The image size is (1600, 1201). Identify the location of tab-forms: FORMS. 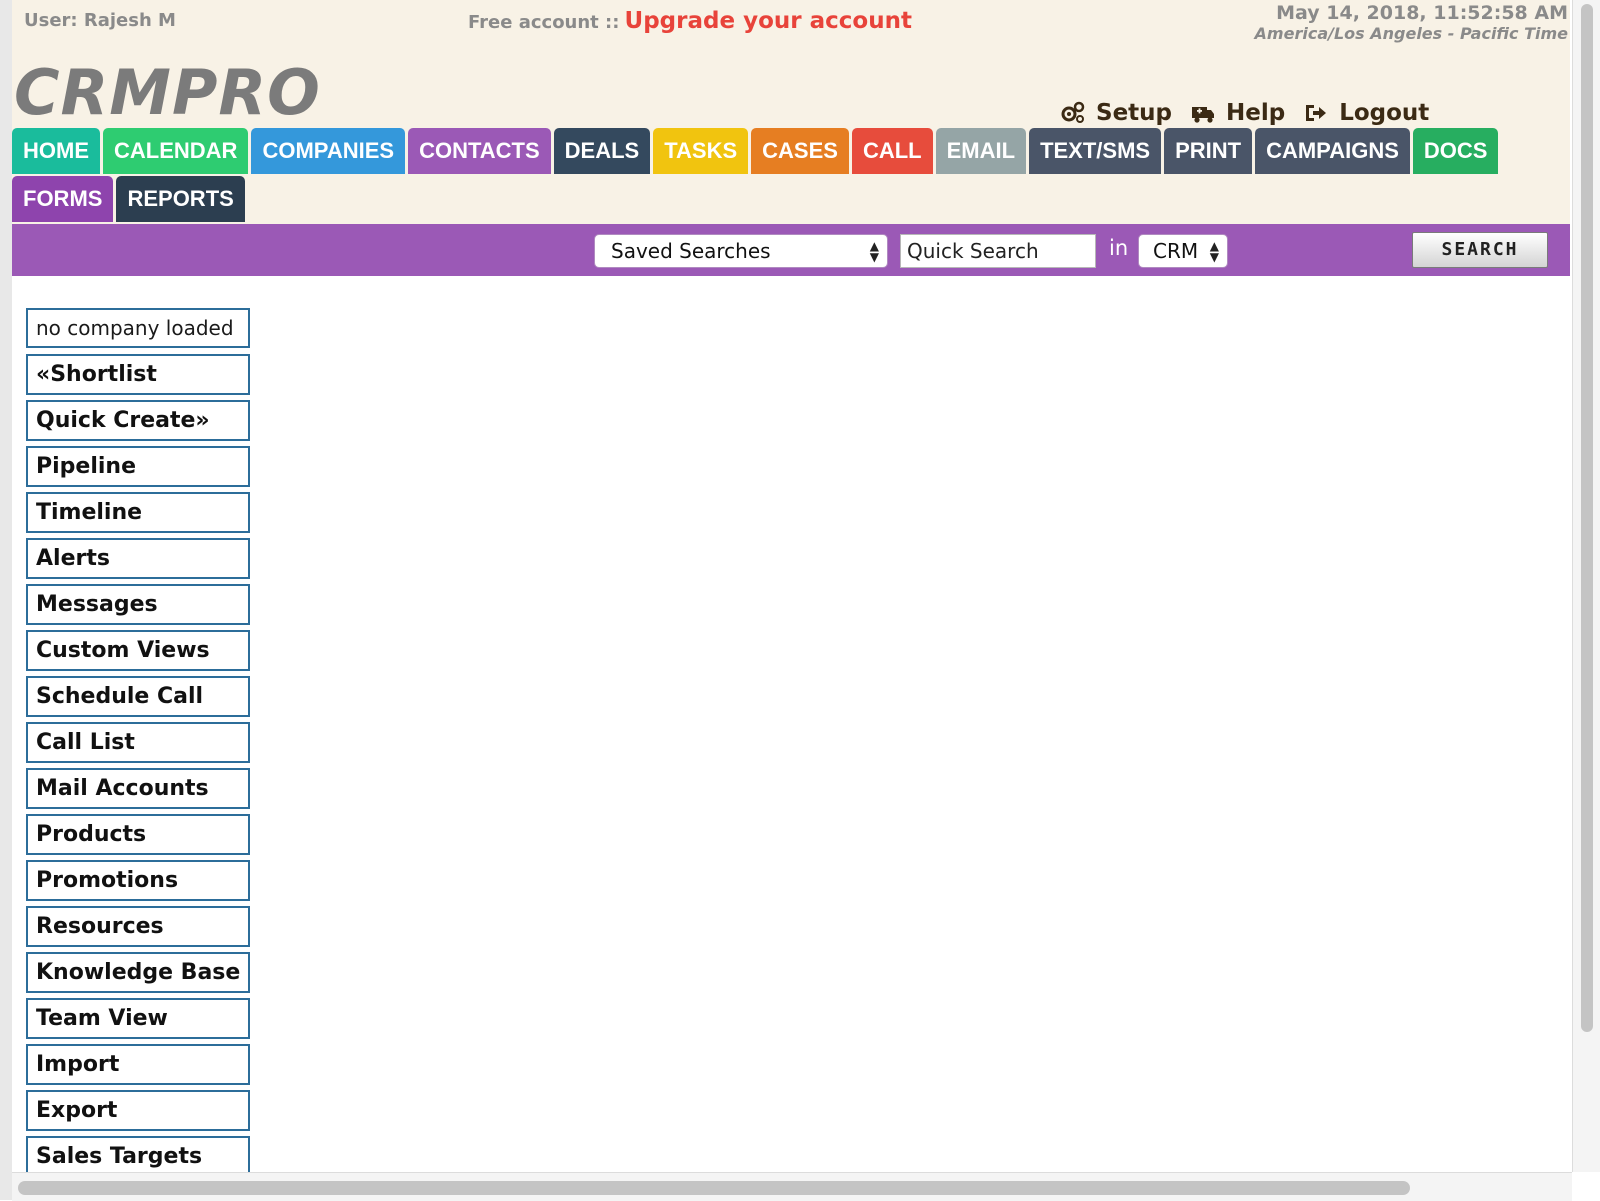
(63, 199).